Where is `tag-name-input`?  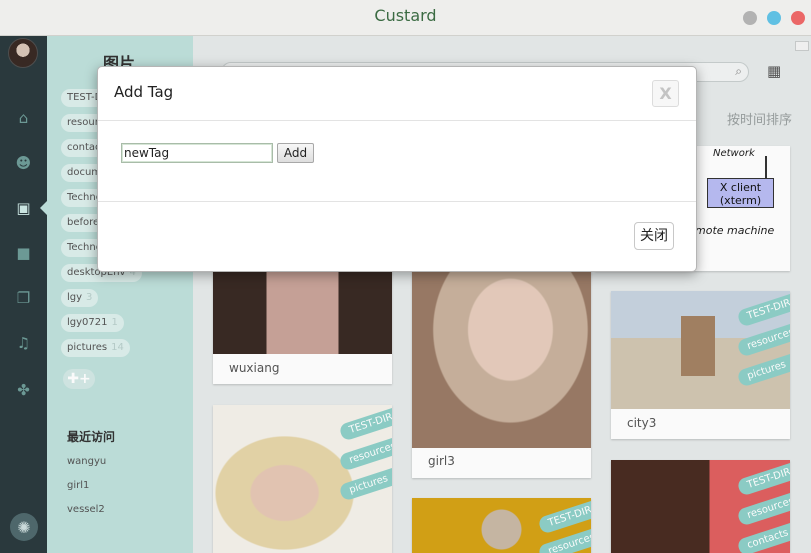 tag-name-input is located at coordinates (197, 153).